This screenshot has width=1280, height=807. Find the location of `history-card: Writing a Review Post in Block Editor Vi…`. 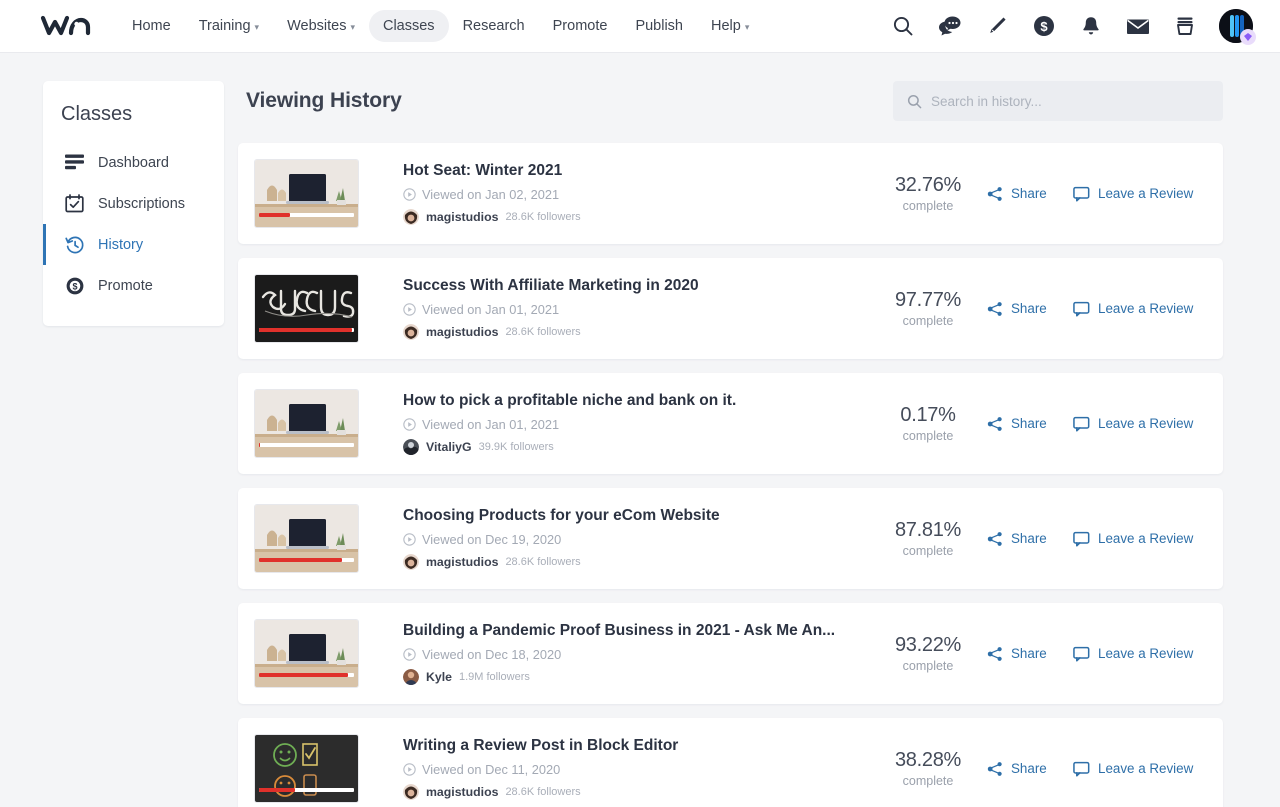

history-card: Writing a Review Post in Block Editor Vi… is located at coordinates (730, 762).